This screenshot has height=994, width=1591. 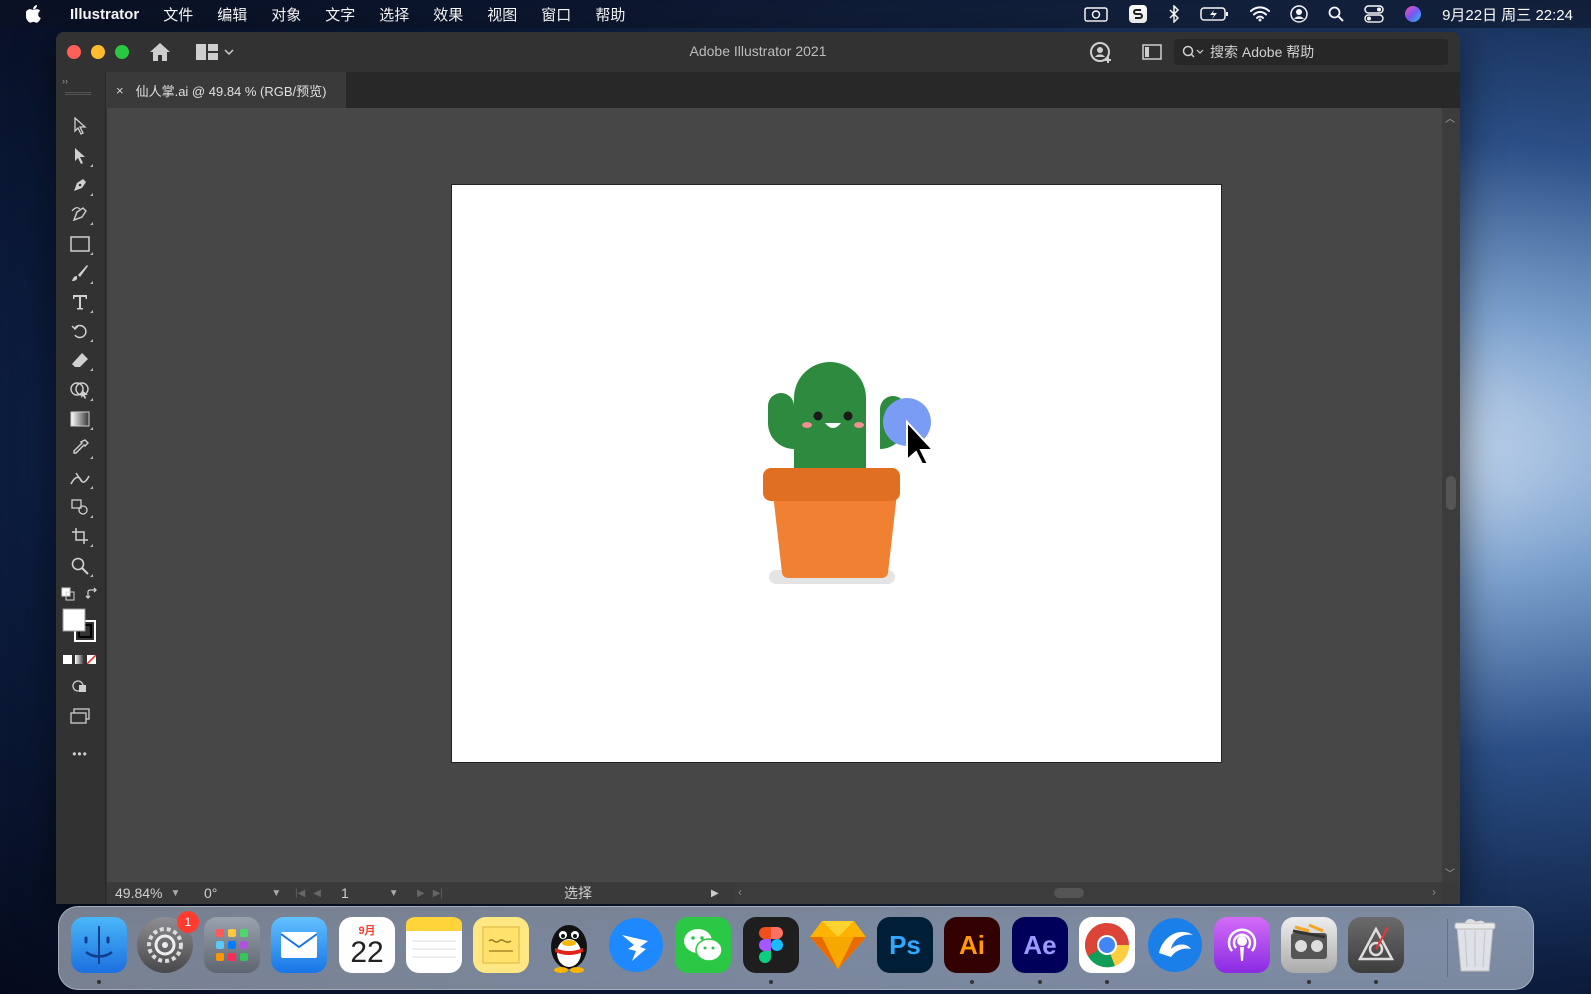 What do you see at coordinates (80, 536) in the screenshot?
I see `artboard-tool-icon` at bounding box center [80, 536].